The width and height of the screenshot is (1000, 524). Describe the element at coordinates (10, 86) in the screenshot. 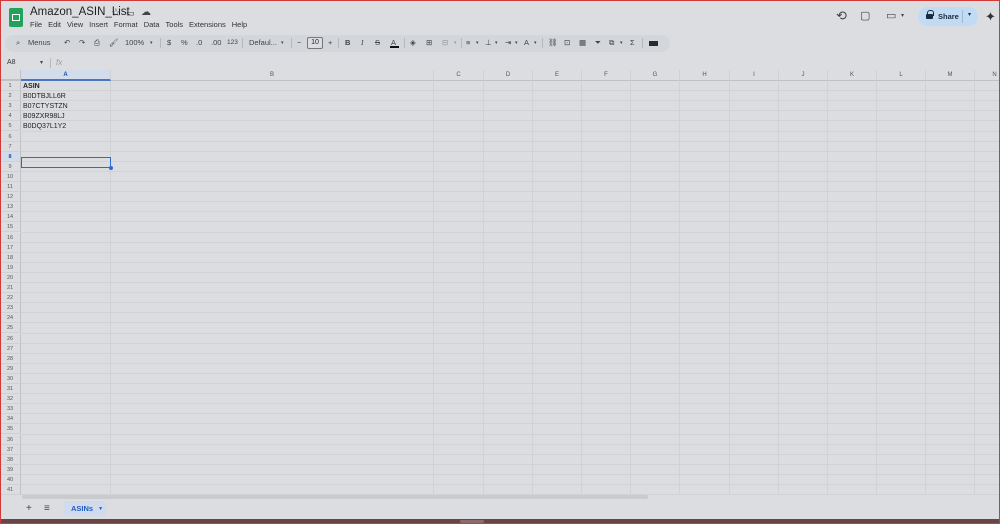

I see `row-header-1: 1` at that location.